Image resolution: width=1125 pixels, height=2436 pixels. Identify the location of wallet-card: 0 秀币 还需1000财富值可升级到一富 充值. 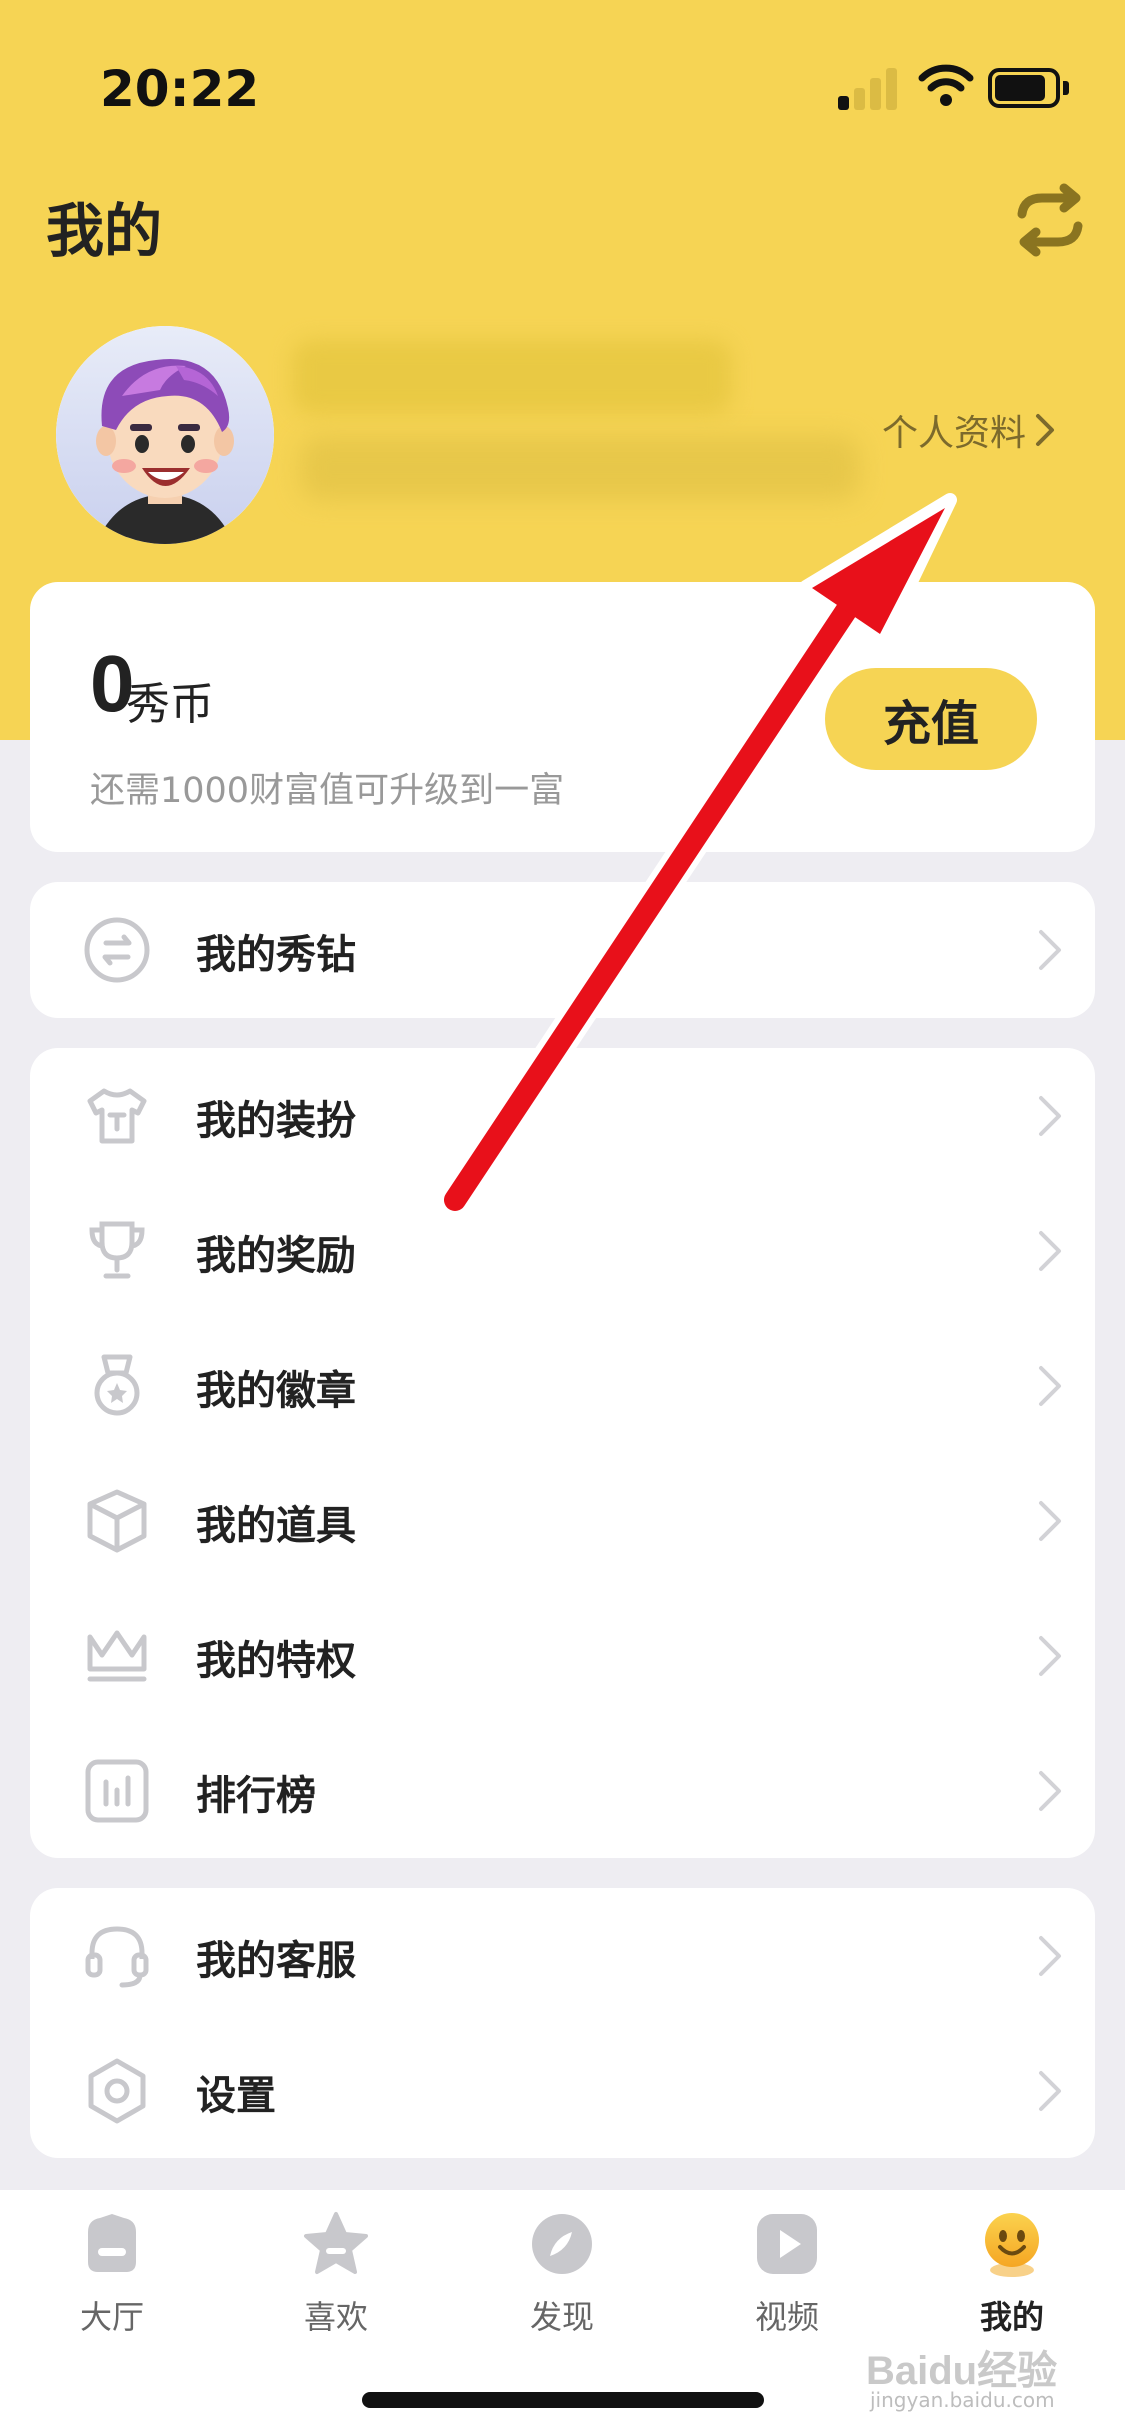
(562, 717).